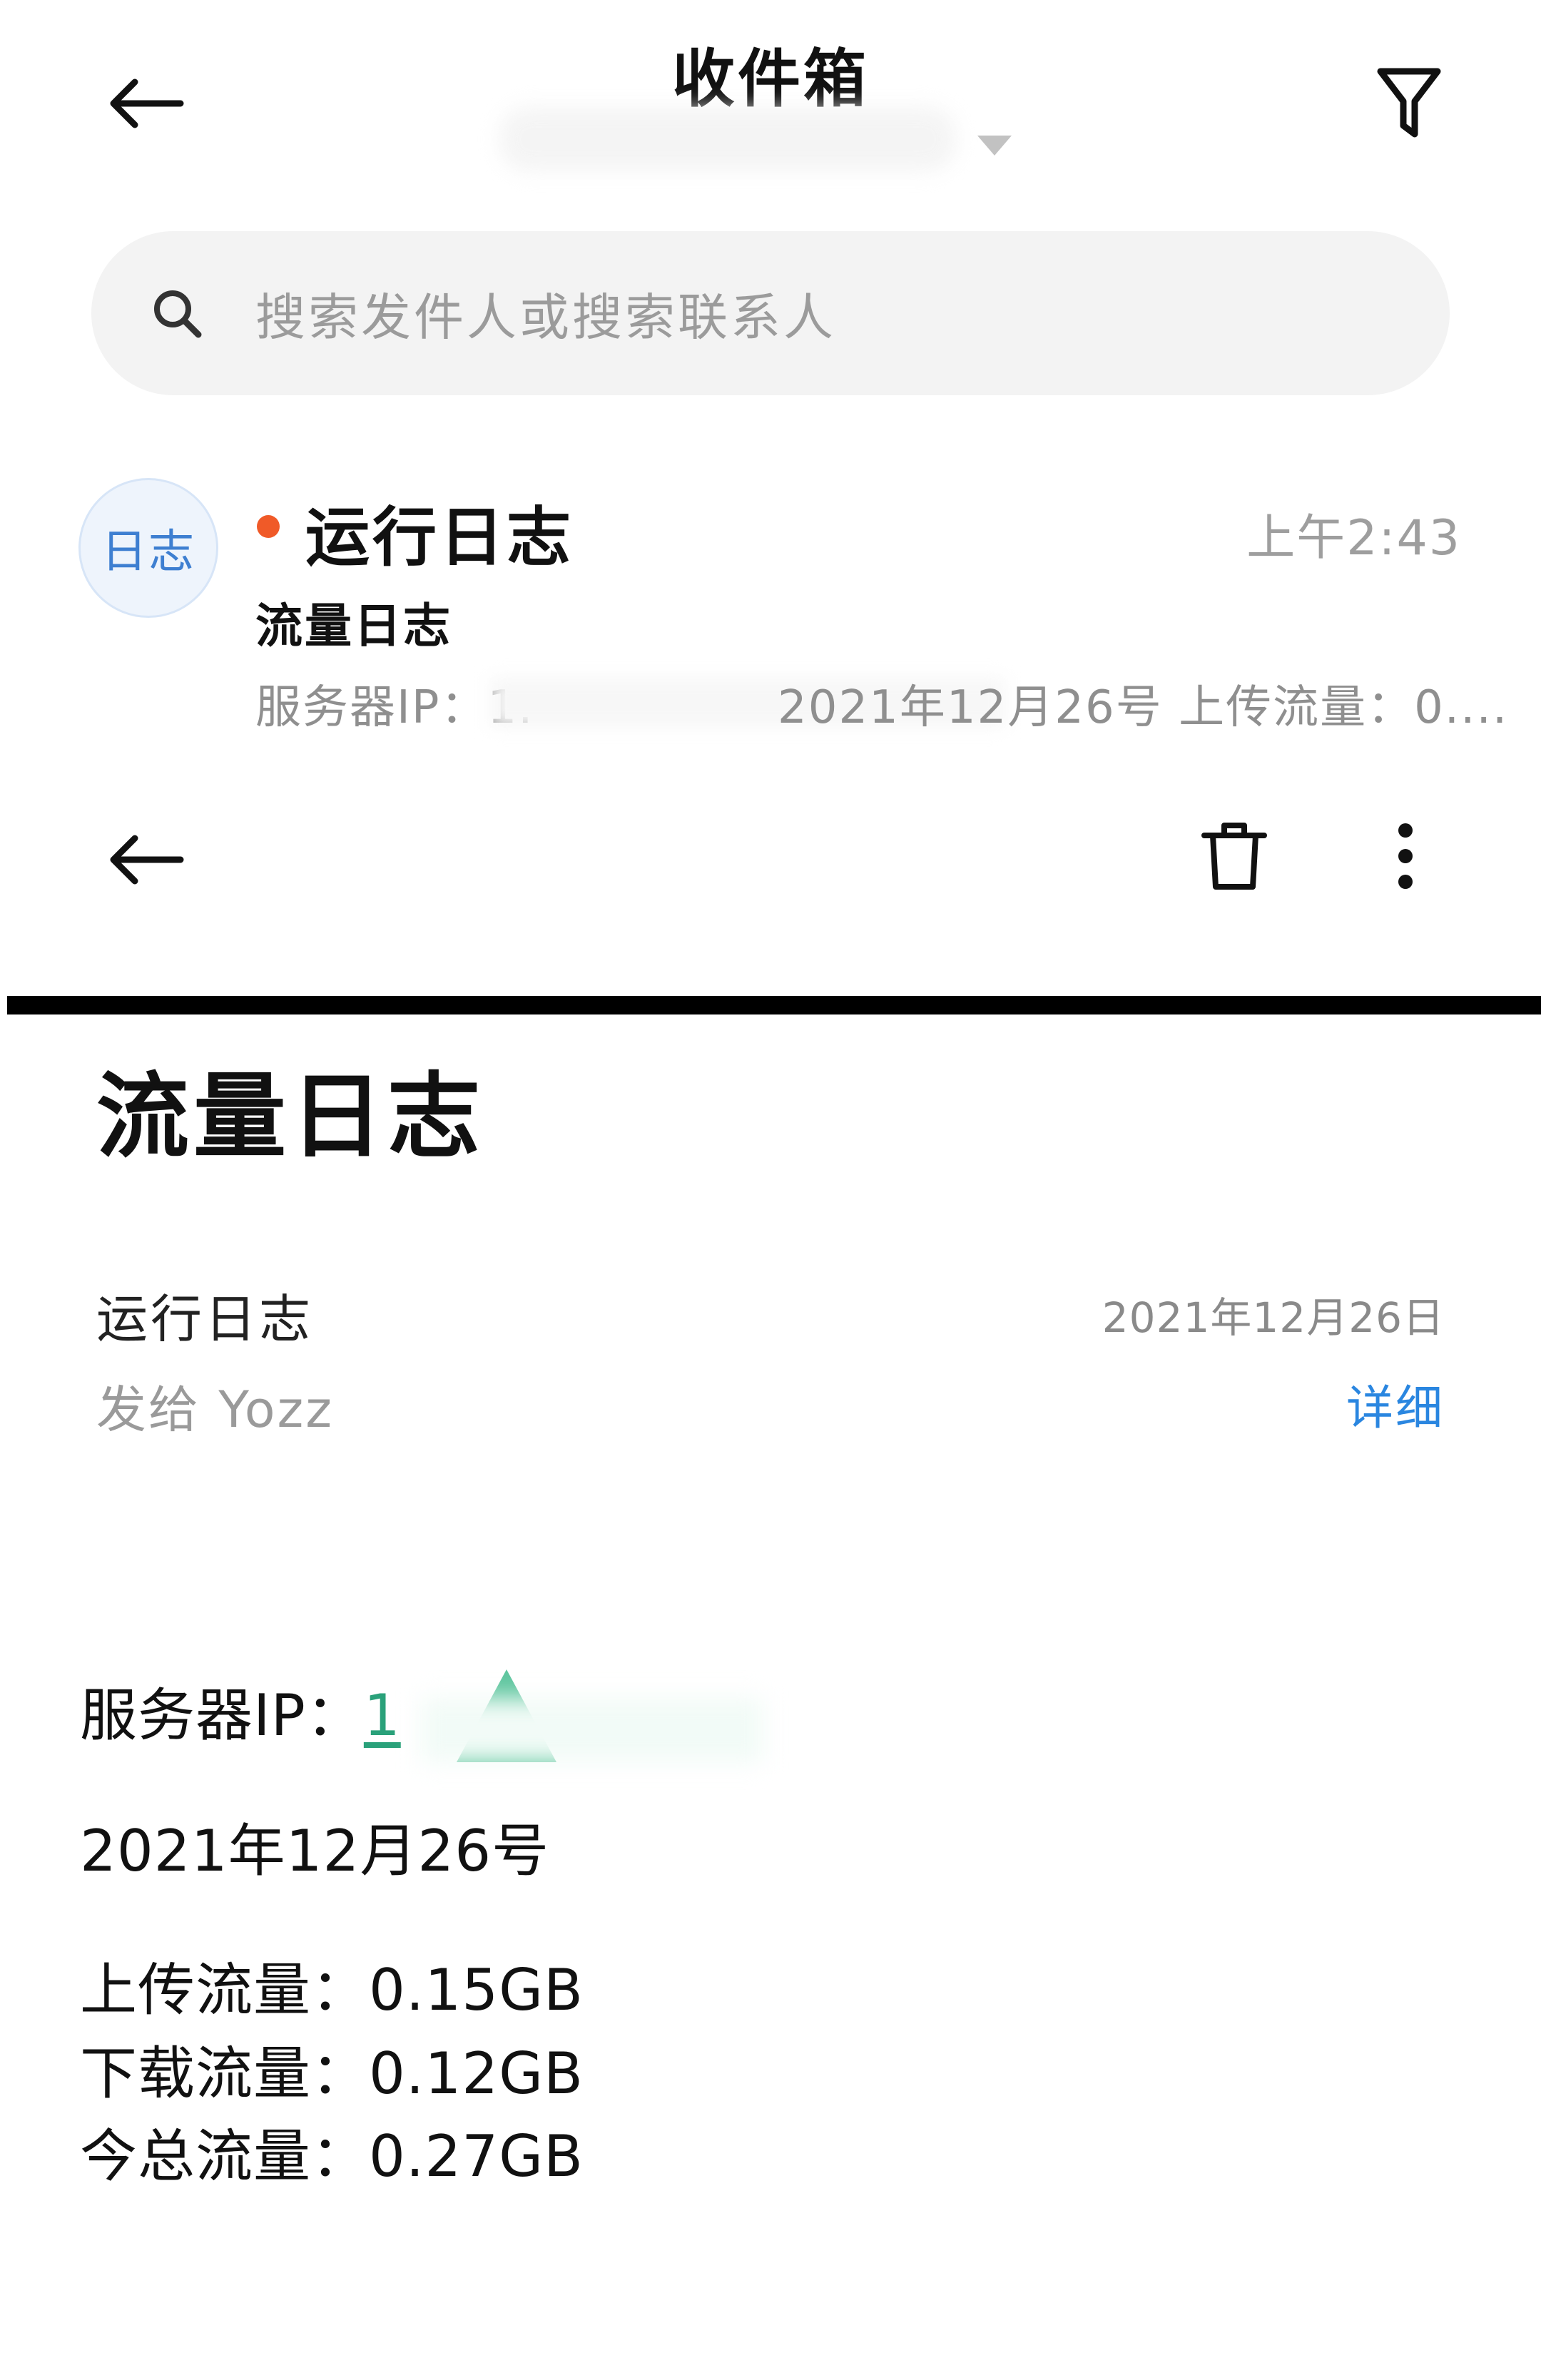  I want to click on detail-toolbar, so click(770, 856).